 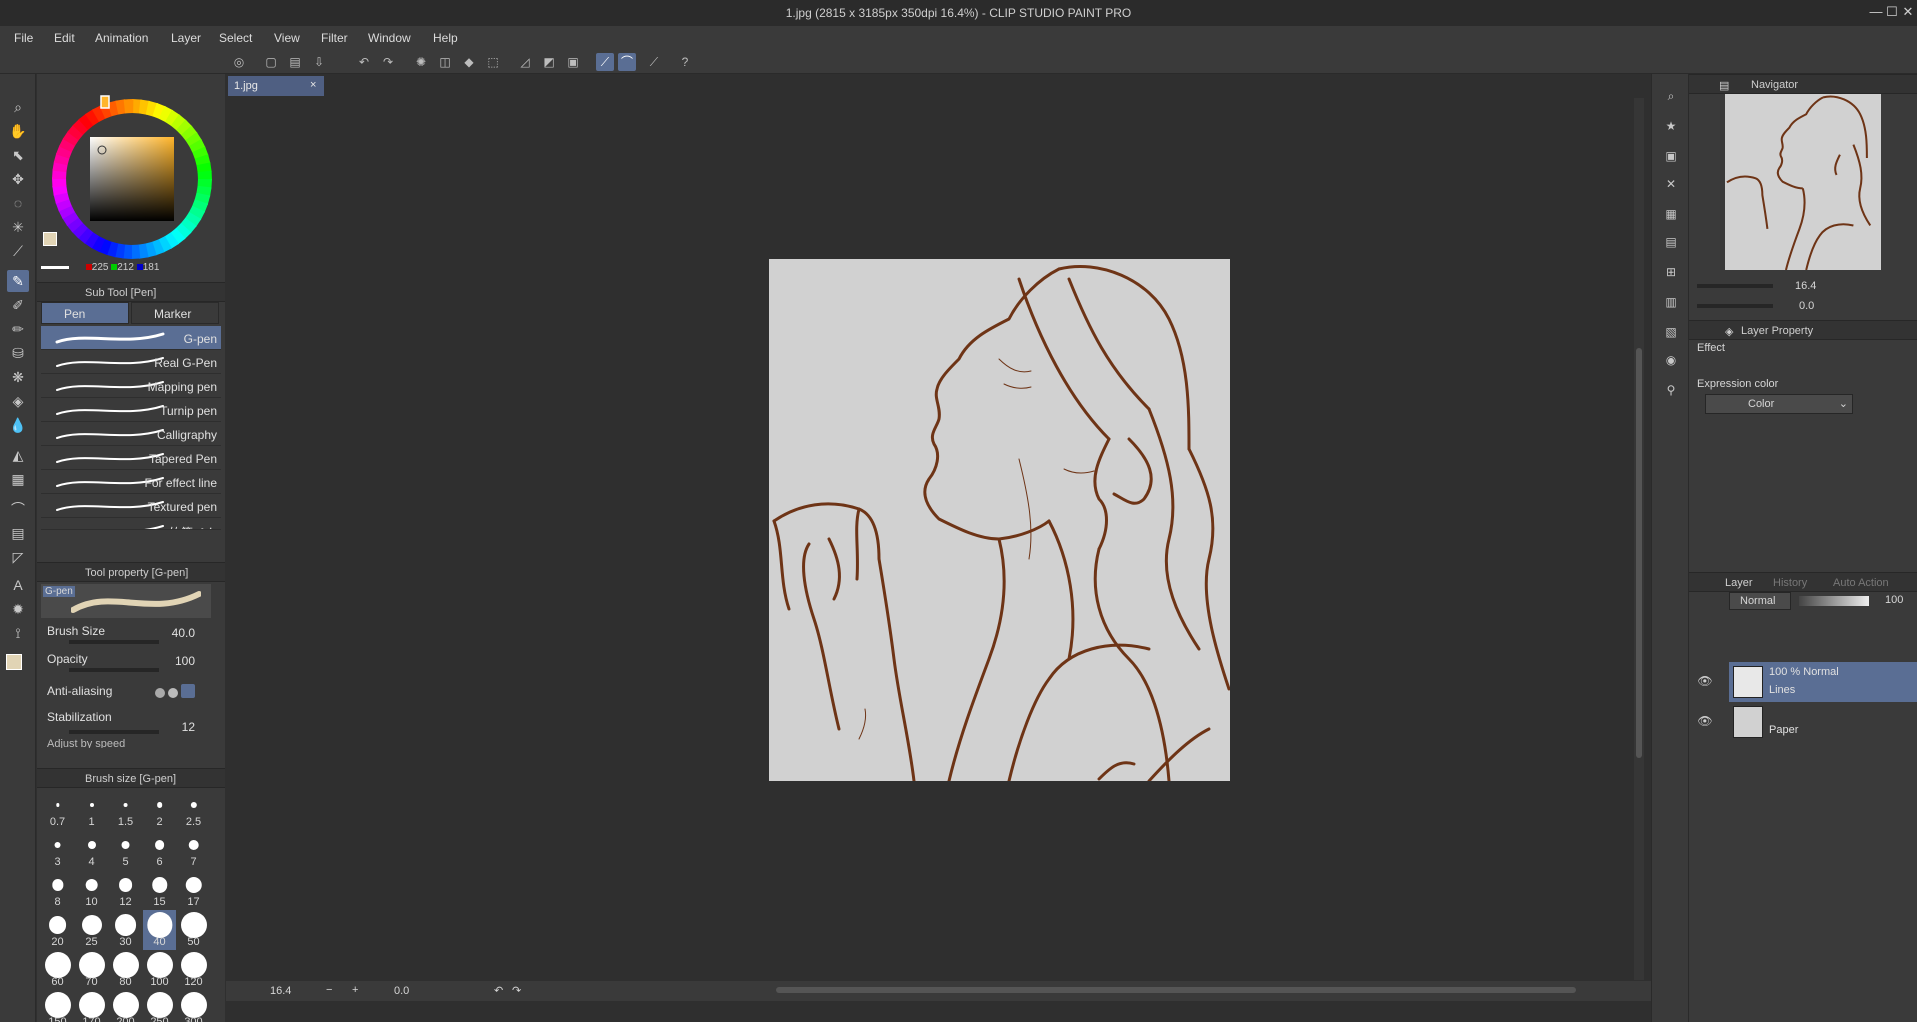 I want to click on eye-icon: 👁, so click(x=1705, y=682).